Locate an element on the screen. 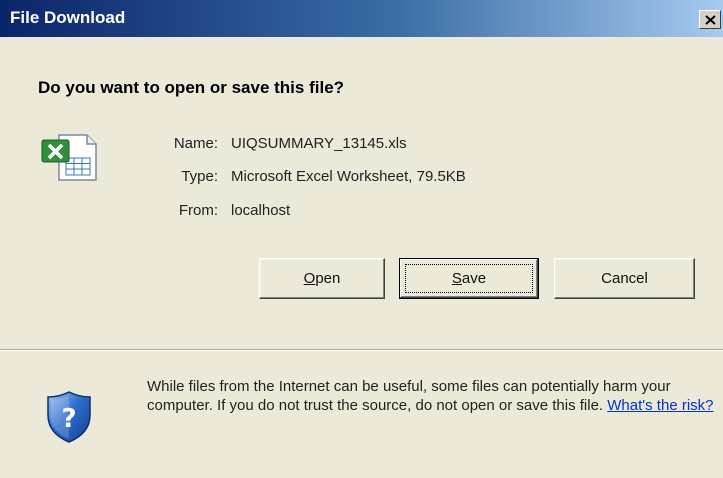  file-source-value: localhost is located at coordinates (261, 210).